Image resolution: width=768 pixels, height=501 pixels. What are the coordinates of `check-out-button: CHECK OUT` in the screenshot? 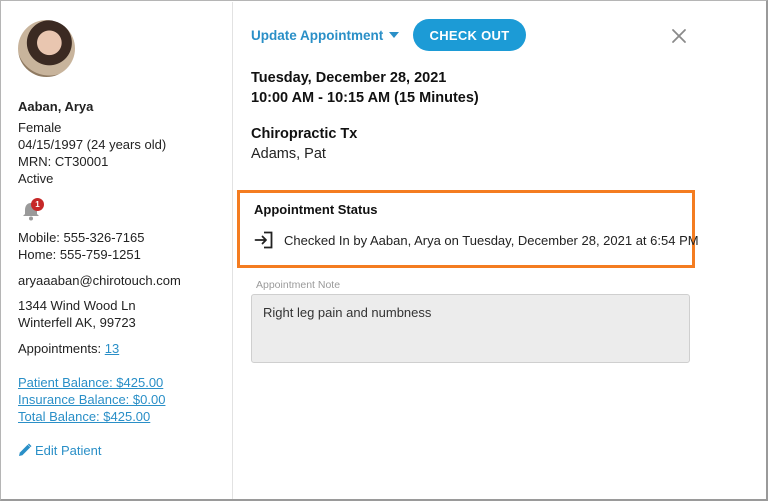 It's located at (469, 35).